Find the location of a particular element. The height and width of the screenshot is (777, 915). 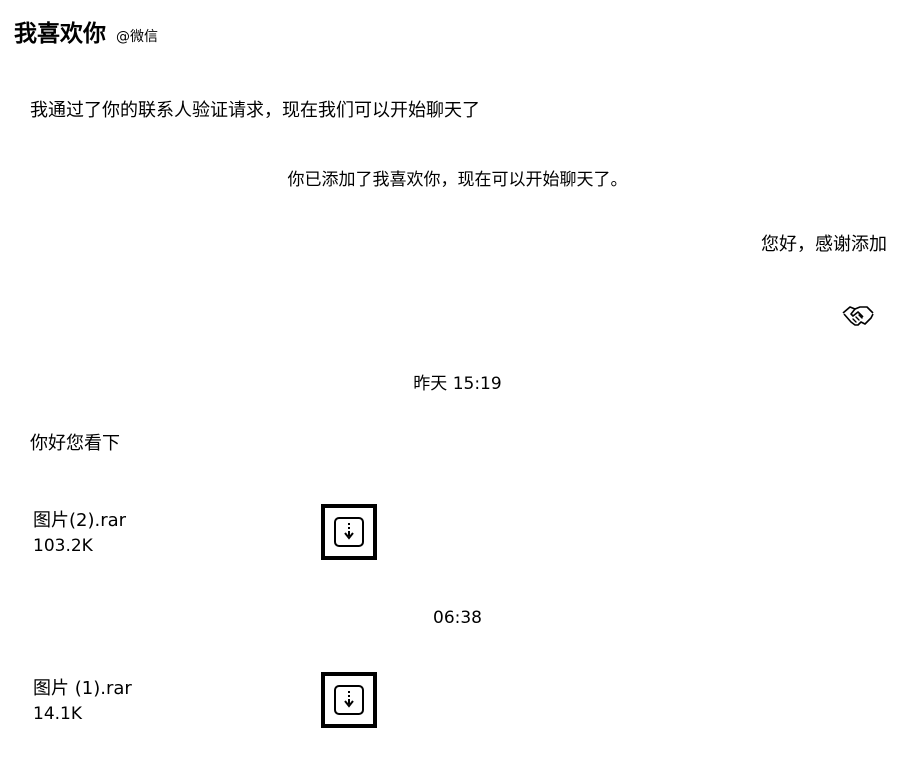

chat-header: 我喜欢你 @微信 is located at coordinates (86, 31).